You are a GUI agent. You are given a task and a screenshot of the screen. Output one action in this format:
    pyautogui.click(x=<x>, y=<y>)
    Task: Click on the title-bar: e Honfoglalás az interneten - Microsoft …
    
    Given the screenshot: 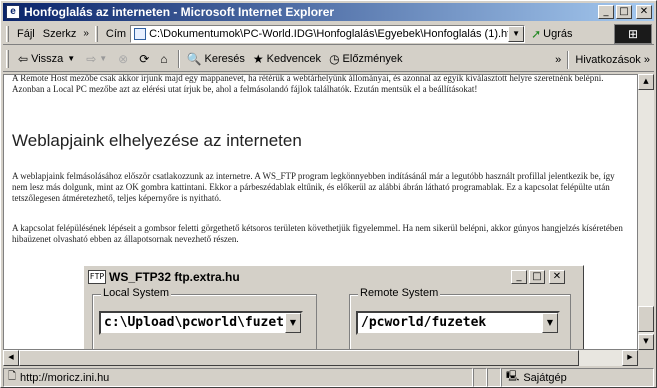 What is the action you would take?
    pyautogui.click(x=328, y=12)
    